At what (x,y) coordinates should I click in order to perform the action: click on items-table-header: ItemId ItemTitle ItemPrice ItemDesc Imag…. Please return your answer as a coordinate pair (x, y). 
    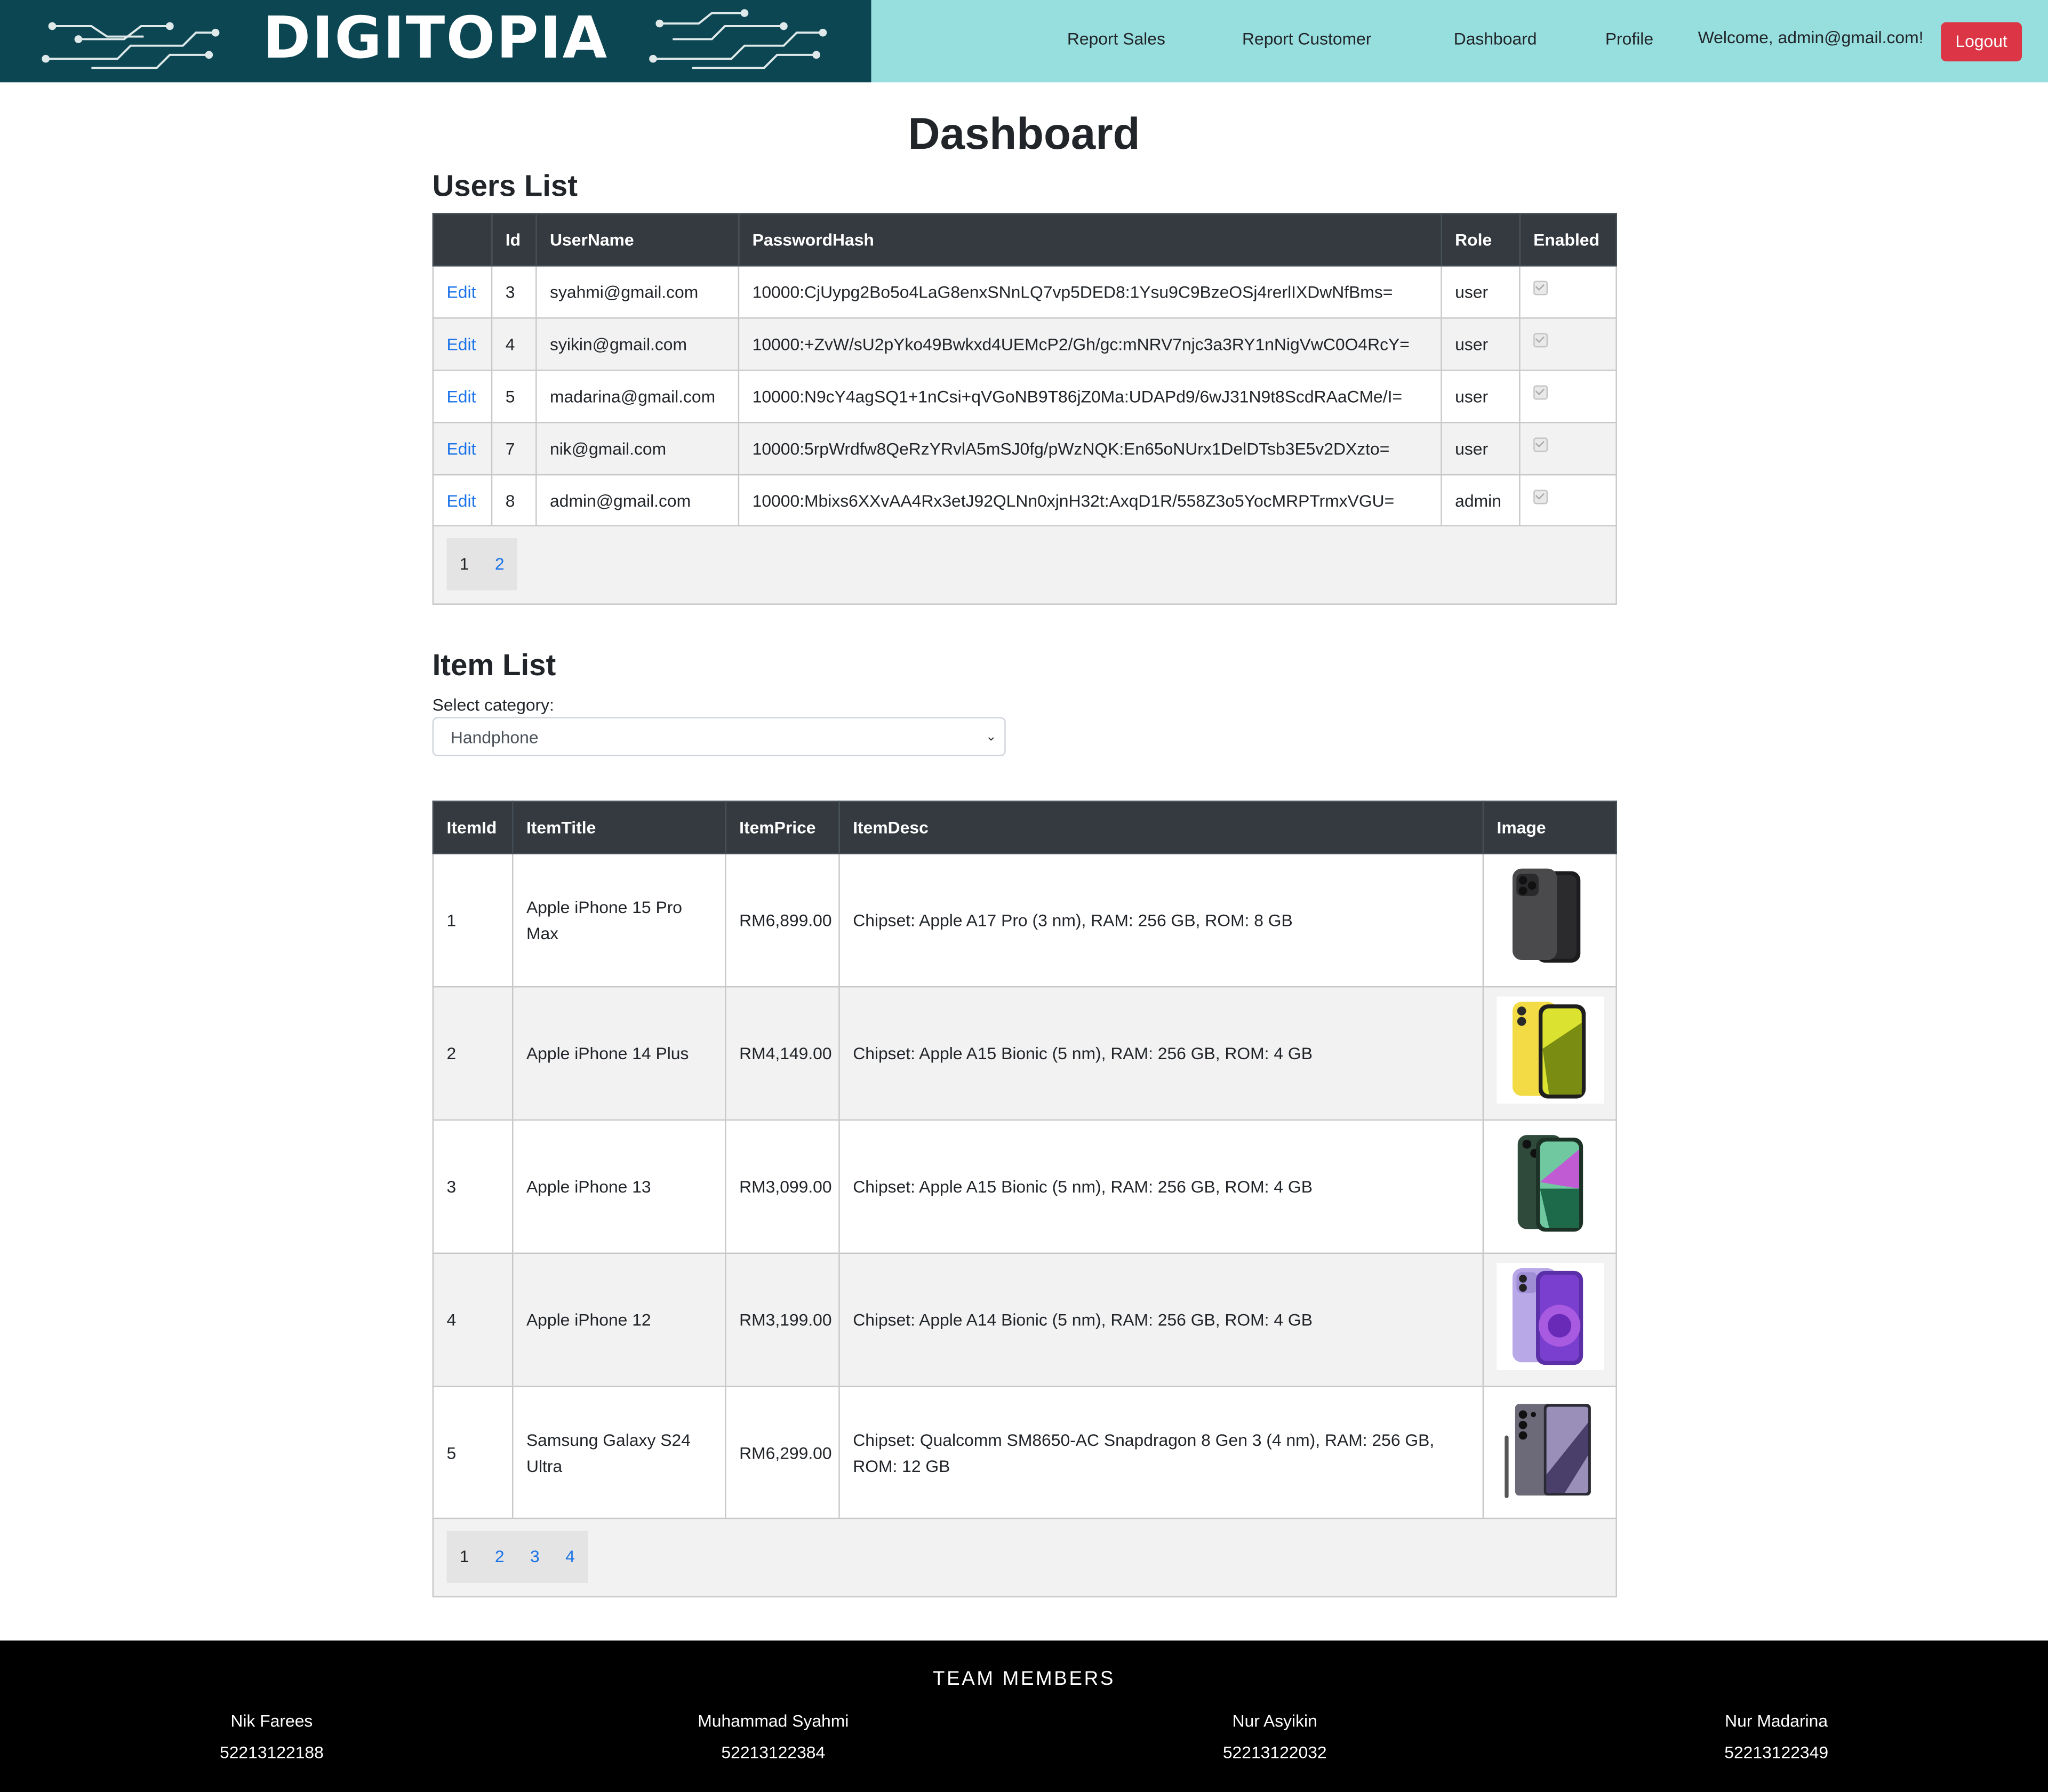
    Looking at the image, I should click on (1024, 827).